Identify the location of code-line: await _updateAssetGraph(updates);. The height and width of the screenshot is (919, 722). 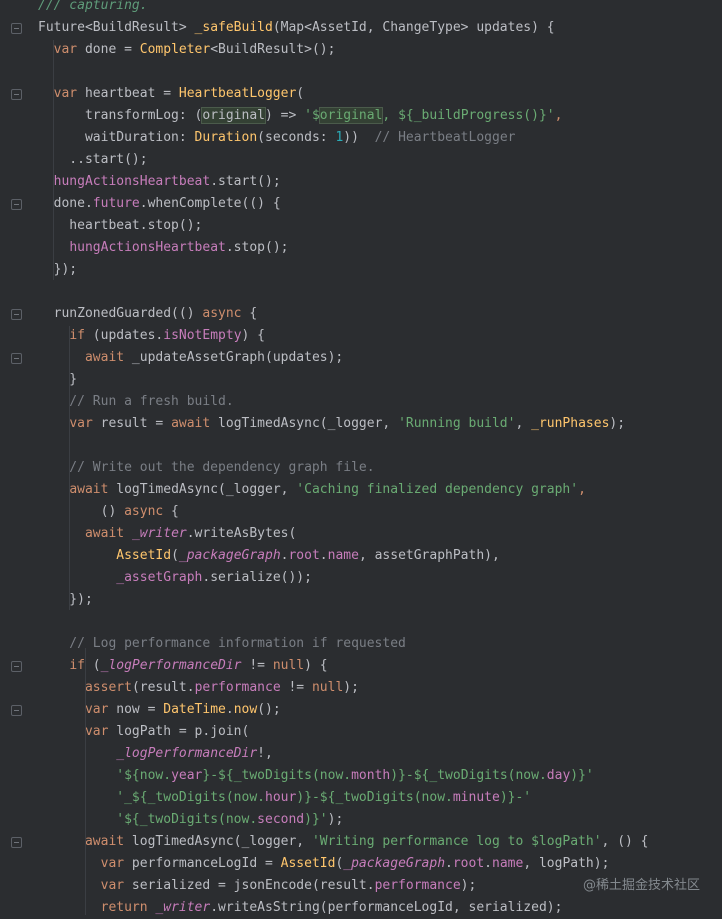
(190, 358).